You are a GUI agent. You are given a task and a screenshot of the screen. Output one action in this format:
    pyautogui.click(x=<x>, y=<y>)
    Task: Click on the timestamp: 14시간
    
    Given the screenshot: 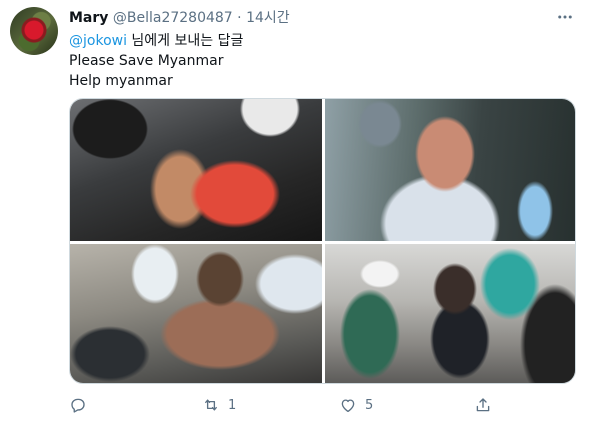 What is the action you would take?
    pyautogui.click(x=268, y=18)
    